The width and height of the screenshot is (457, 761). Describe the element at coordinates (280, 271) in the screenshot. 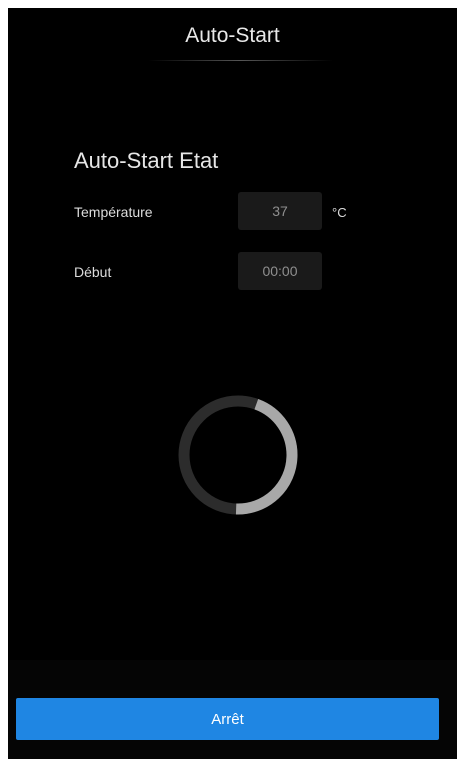

I see `start-time-field: 00:00` at that location.